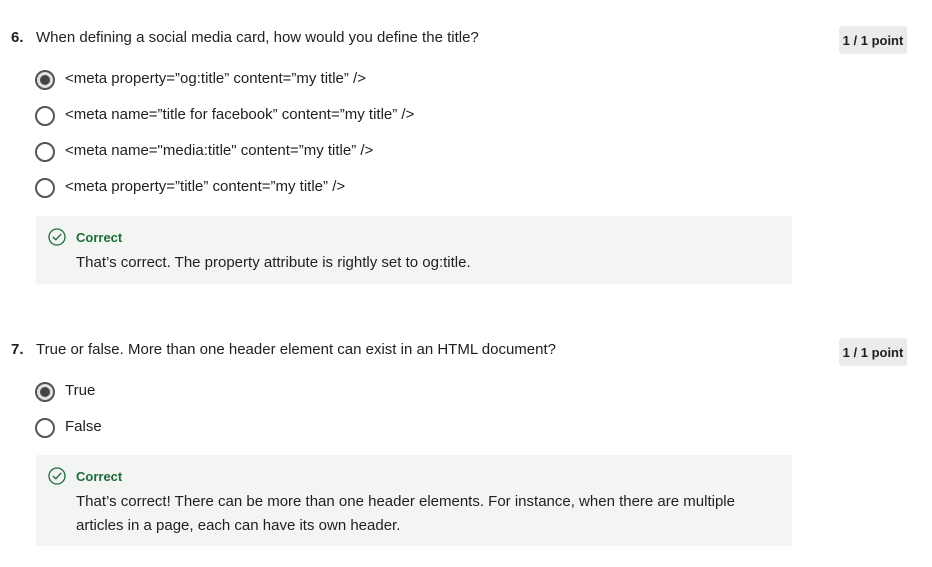 The image size is (932, 567). What do you see at coordinates (17, 37) in the screenshot?
I see `question-number: 6.` at bounding box center [17, 37].